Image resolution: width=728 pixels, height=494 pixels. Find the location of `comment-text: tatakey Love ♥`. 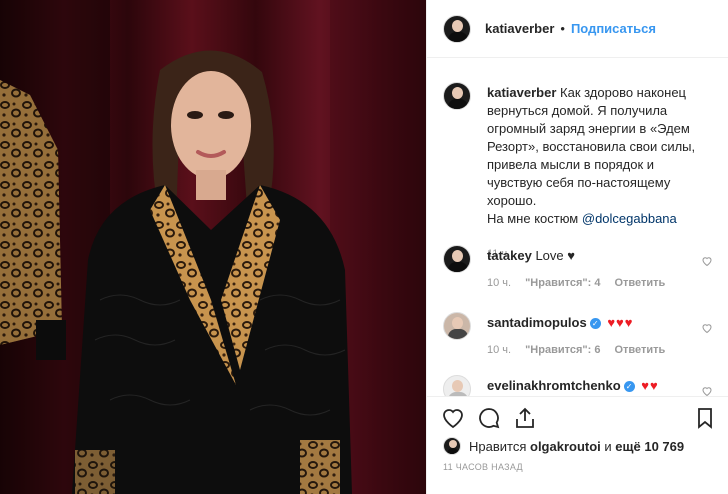

comment-text: tatakey Love ♥ is located at coordinates (598, 256).